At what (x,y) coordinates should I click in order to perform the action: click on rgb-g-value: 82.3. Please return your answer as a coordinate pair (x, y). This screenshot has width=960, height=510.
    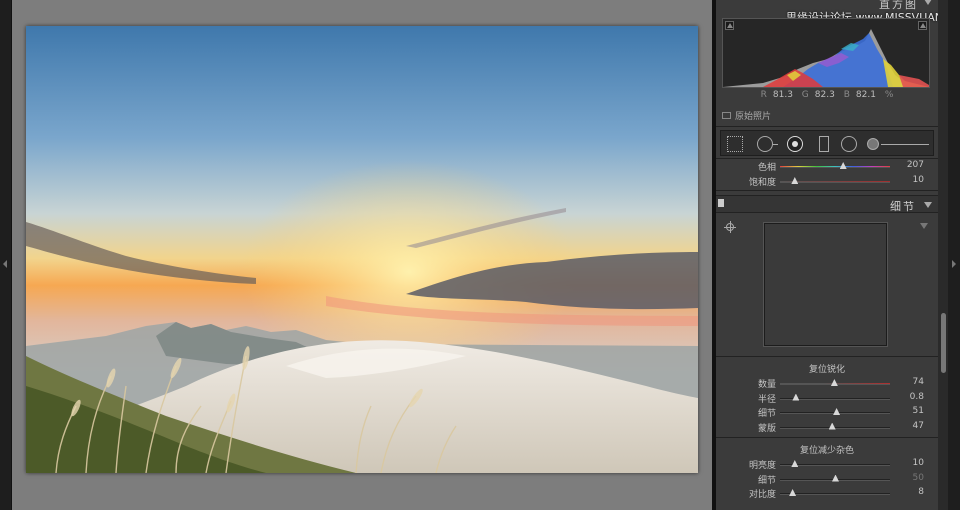
    Looking at the image, I should click on (824, 95).